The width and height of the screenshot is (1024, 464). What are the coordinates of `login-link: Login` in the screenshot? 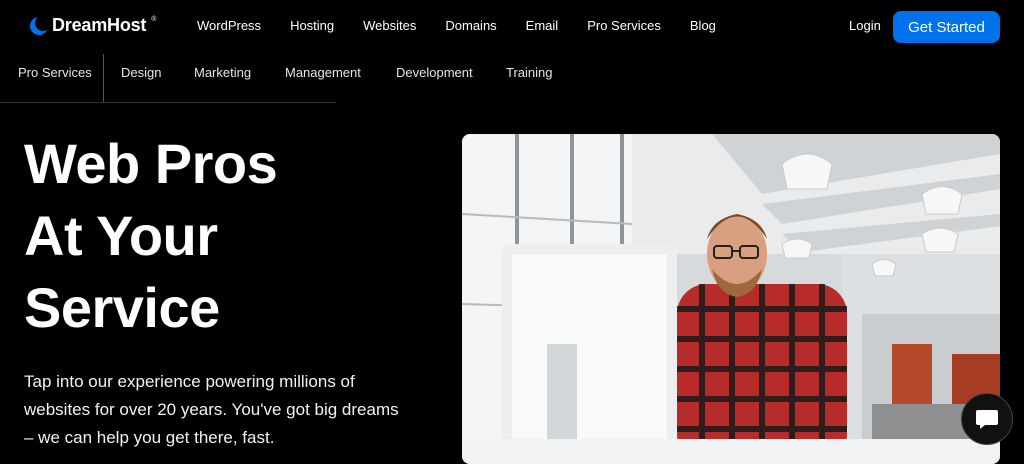 It's located at (865, 25).